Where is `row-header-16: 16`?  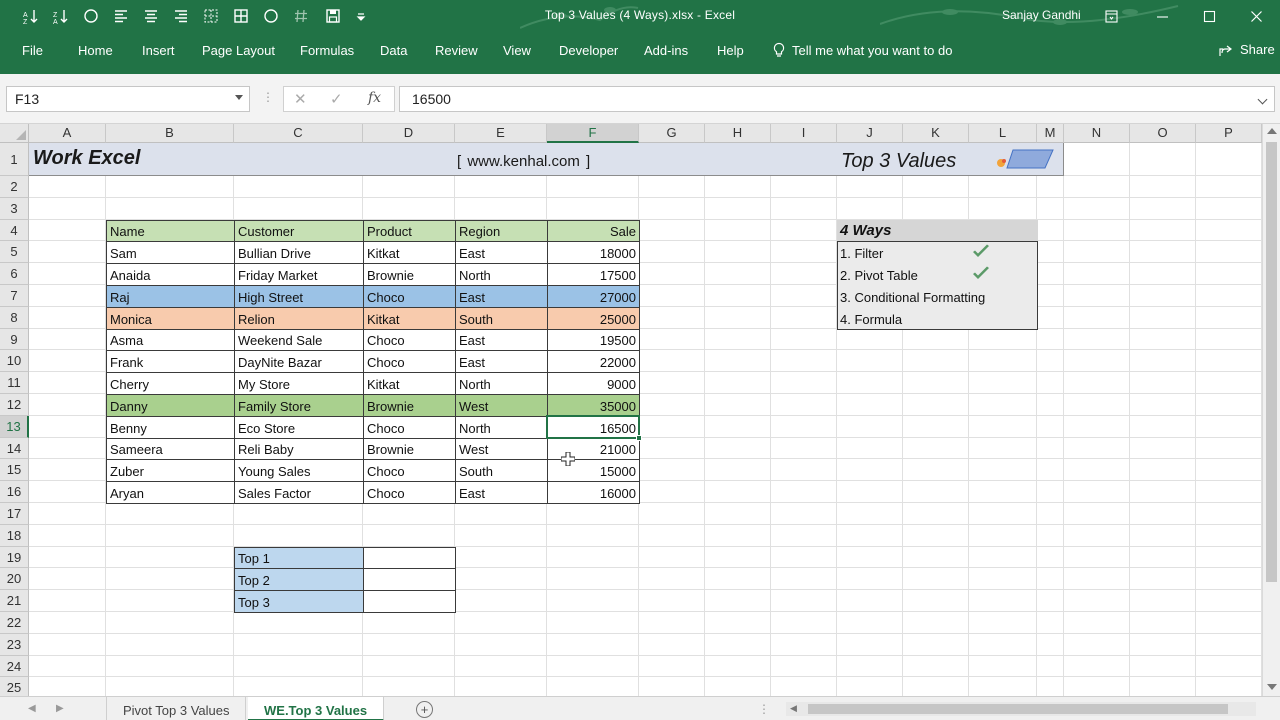
row-header-16: 16 is located at coordinates (14, 492).